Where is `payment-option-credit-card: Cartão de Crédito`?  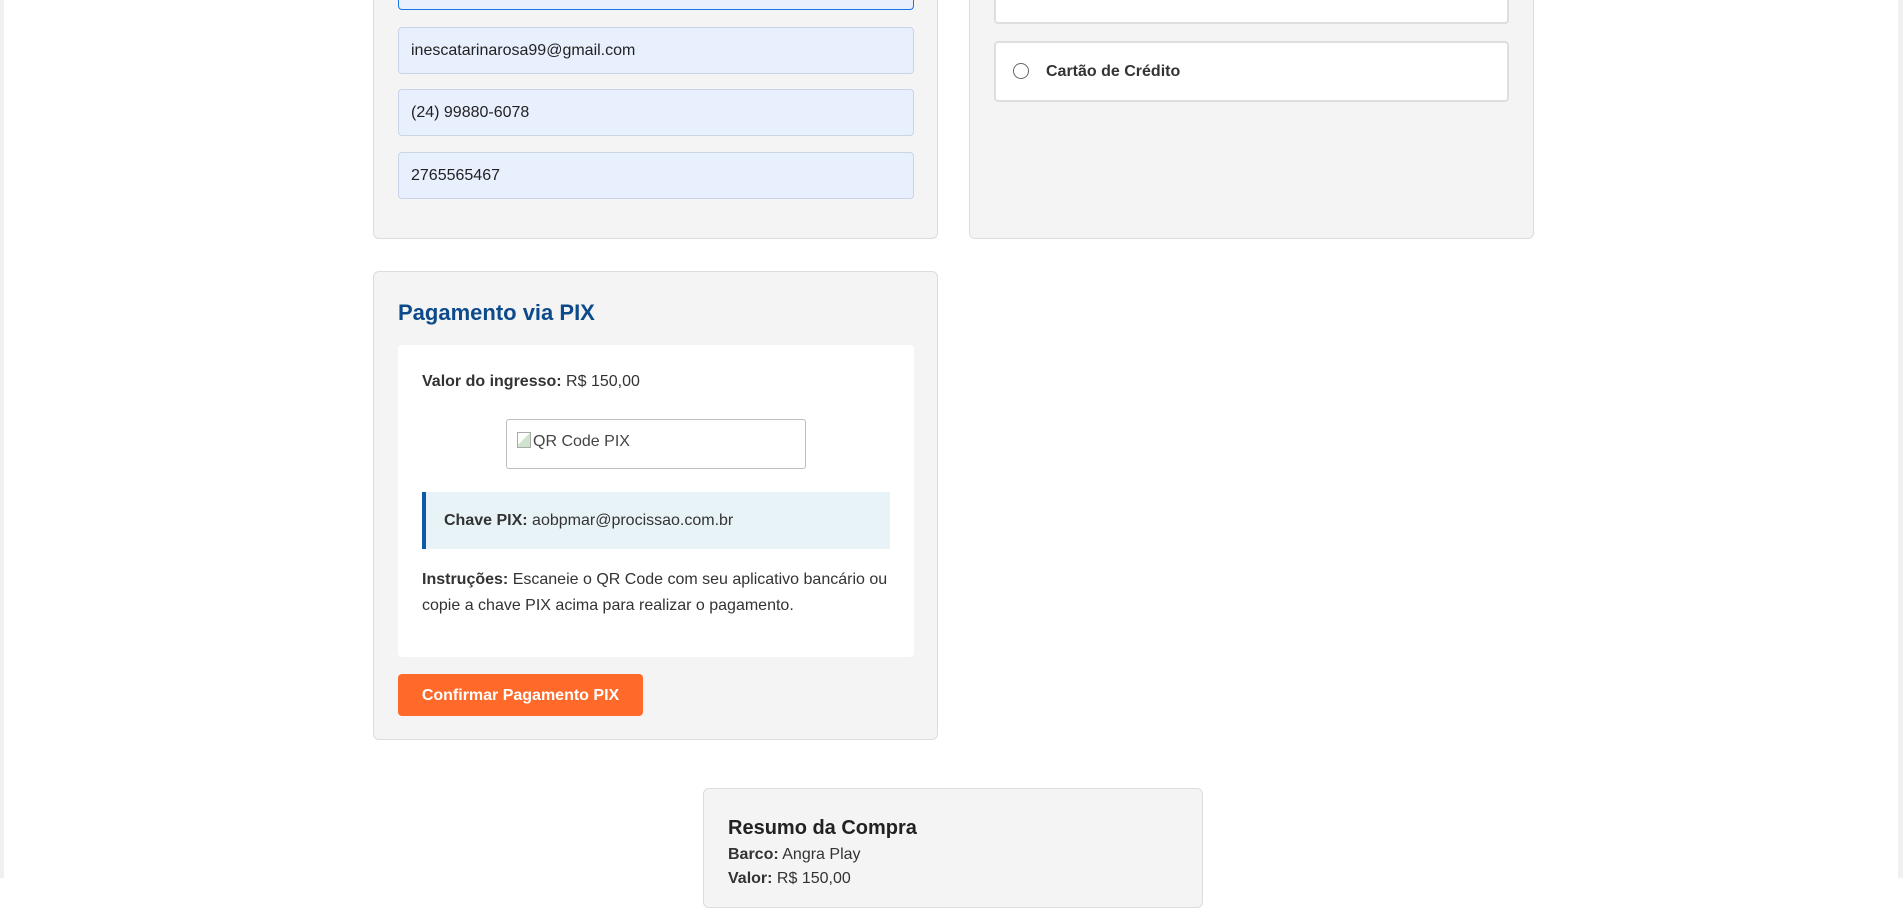 payment-option-credit-card: Cartão de Crédito is located at coordinates (1251, 71).